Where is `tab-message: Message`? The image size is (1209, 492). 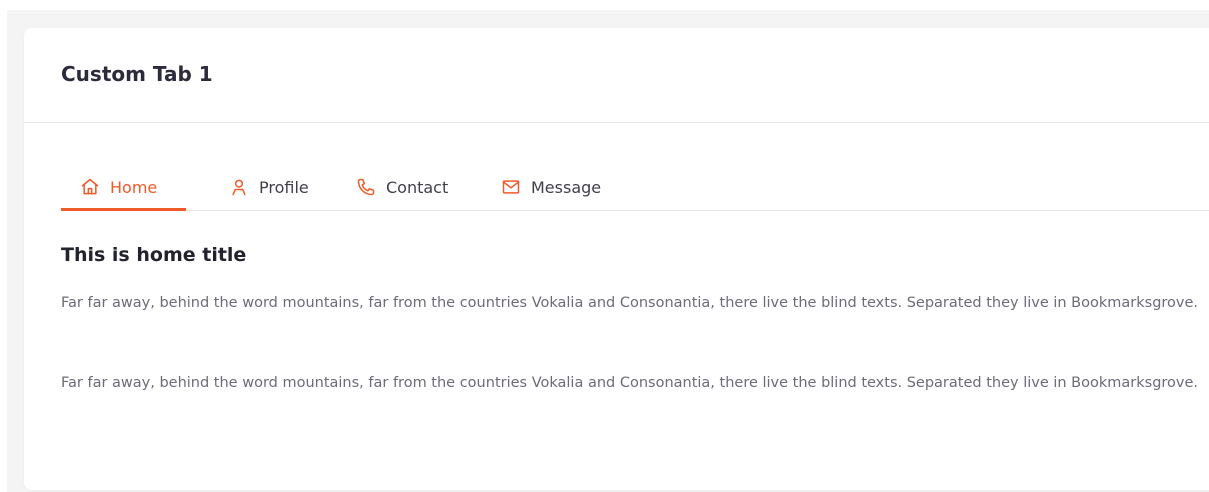 tab-message: Message is located at coordinates (550, 187).